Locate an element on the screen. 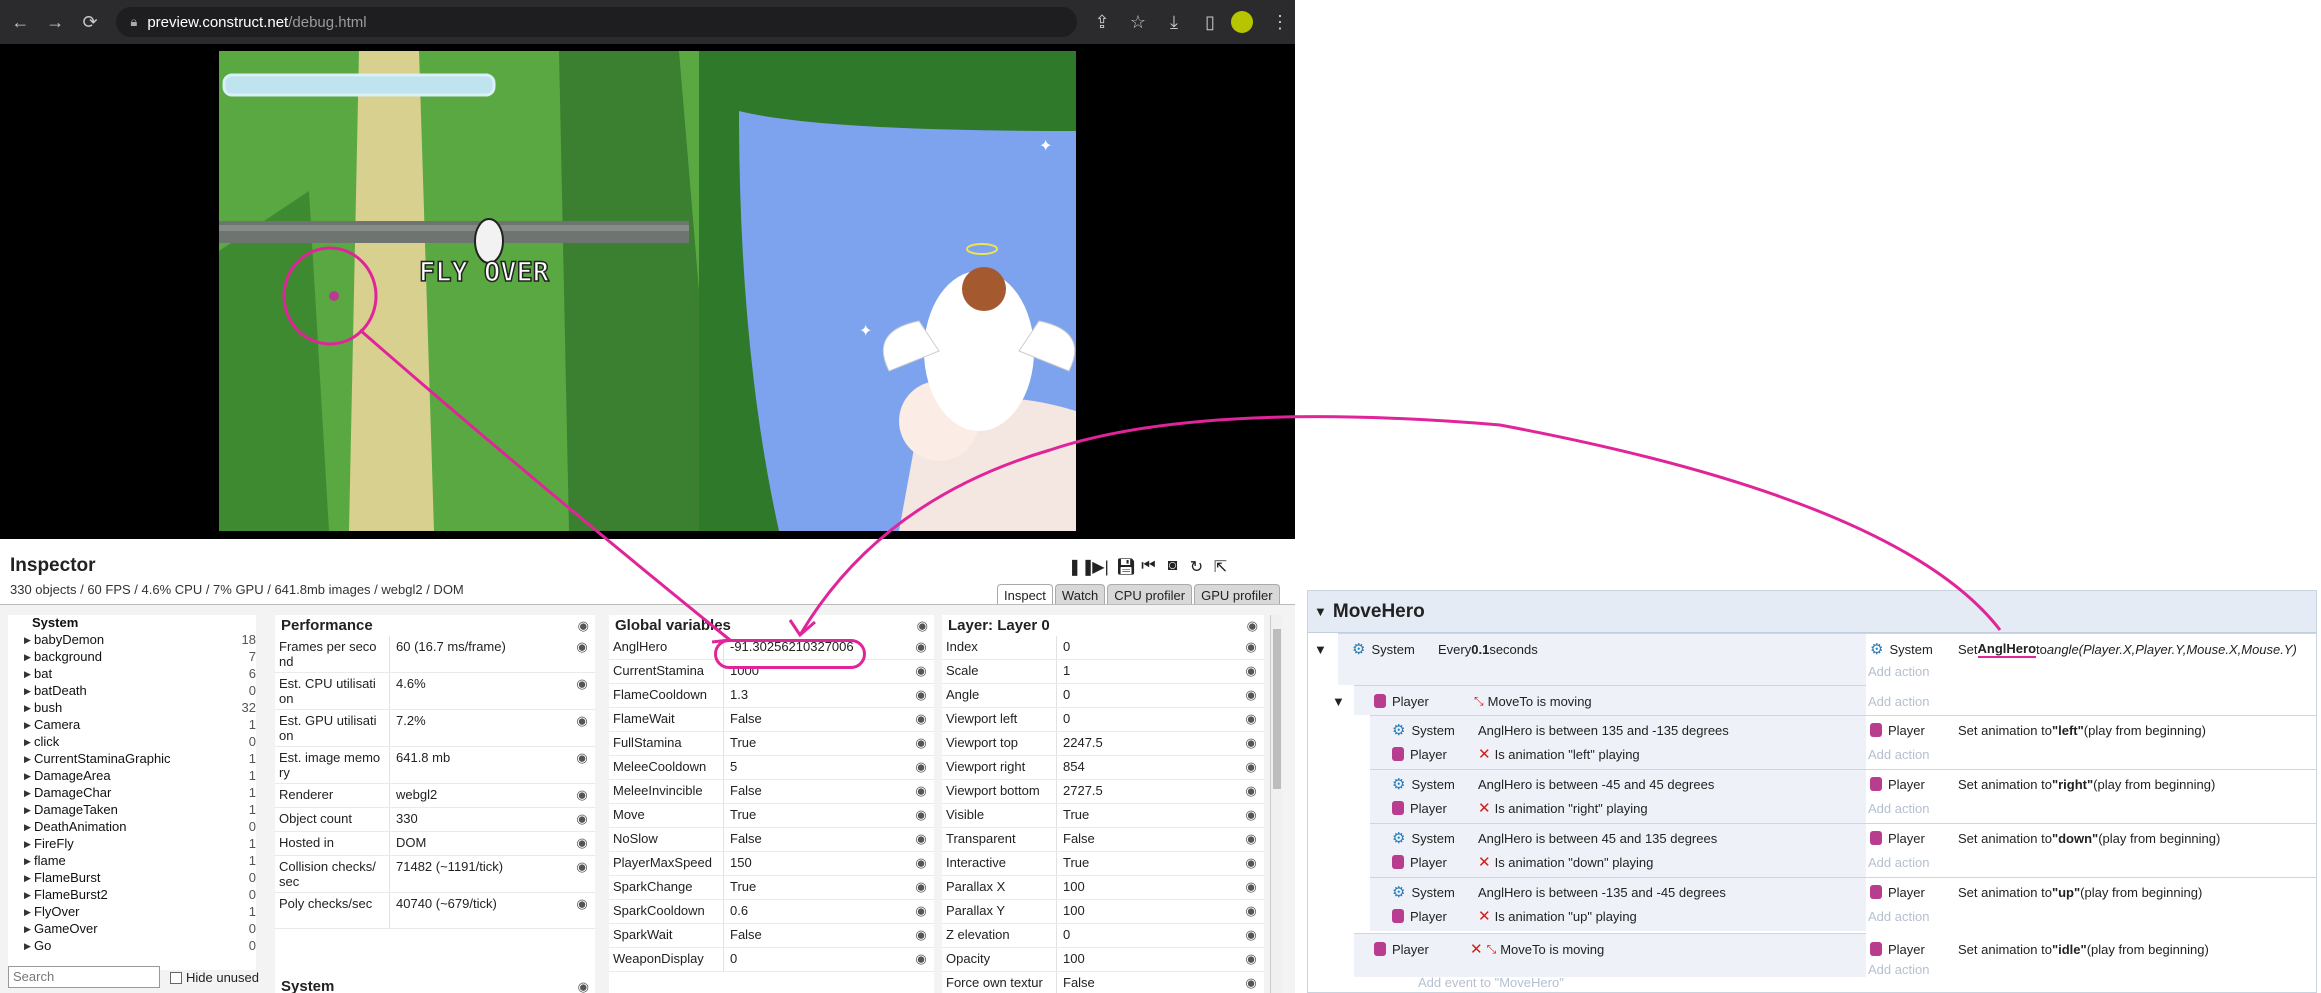 The height and width of the screenshot is (993, 2321). save-icon: 💾︎ is located at coordinates (1126, 567).